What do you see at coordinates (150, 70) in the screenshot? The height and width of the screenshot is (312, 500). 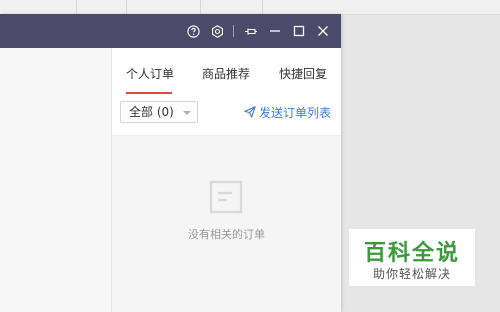 I see `tab-personal-orders: 个人订单` at bounding box center [150, 70].